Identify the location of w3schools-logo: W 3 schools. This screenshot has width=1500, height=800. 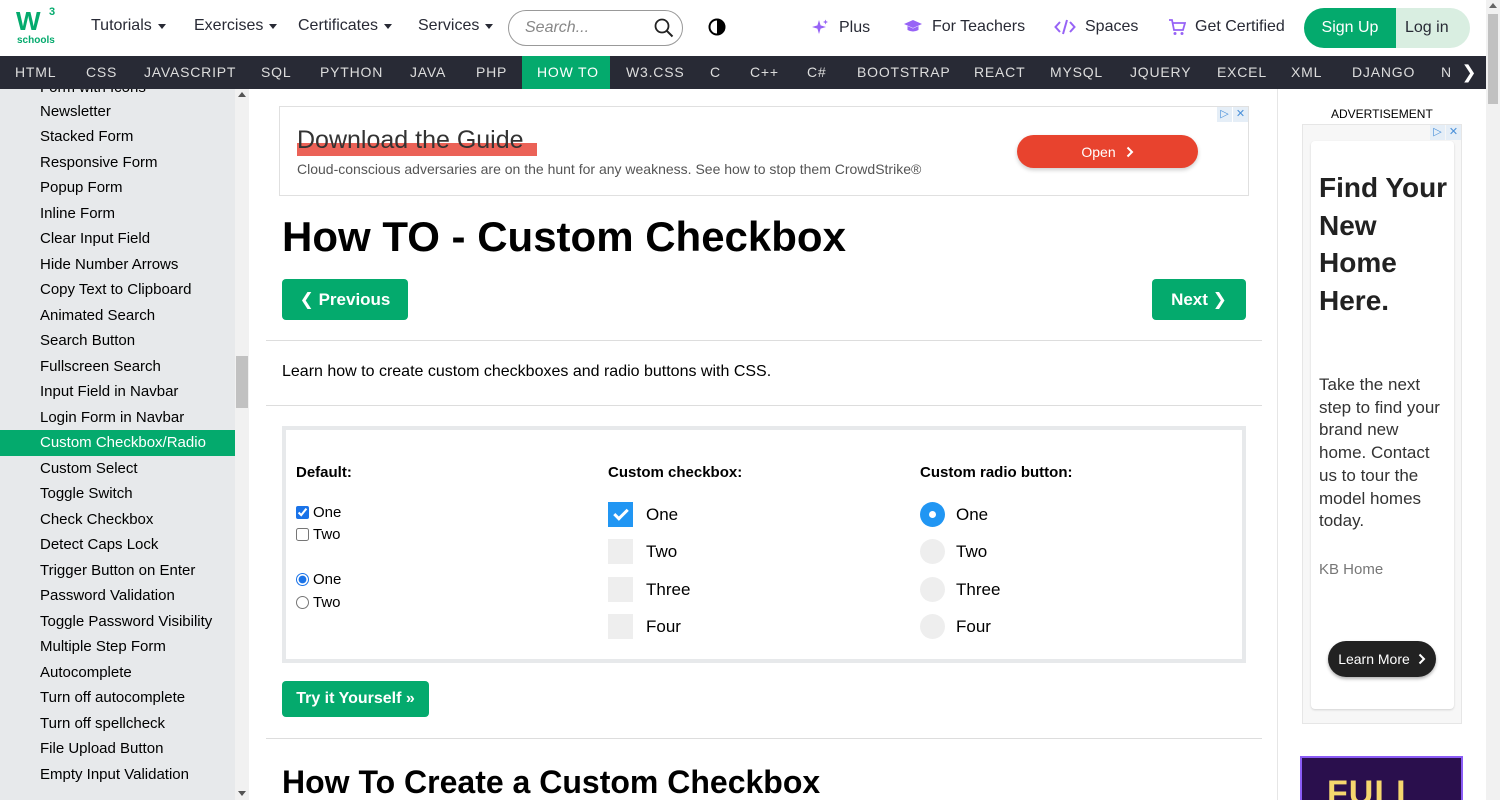
(38, 28).